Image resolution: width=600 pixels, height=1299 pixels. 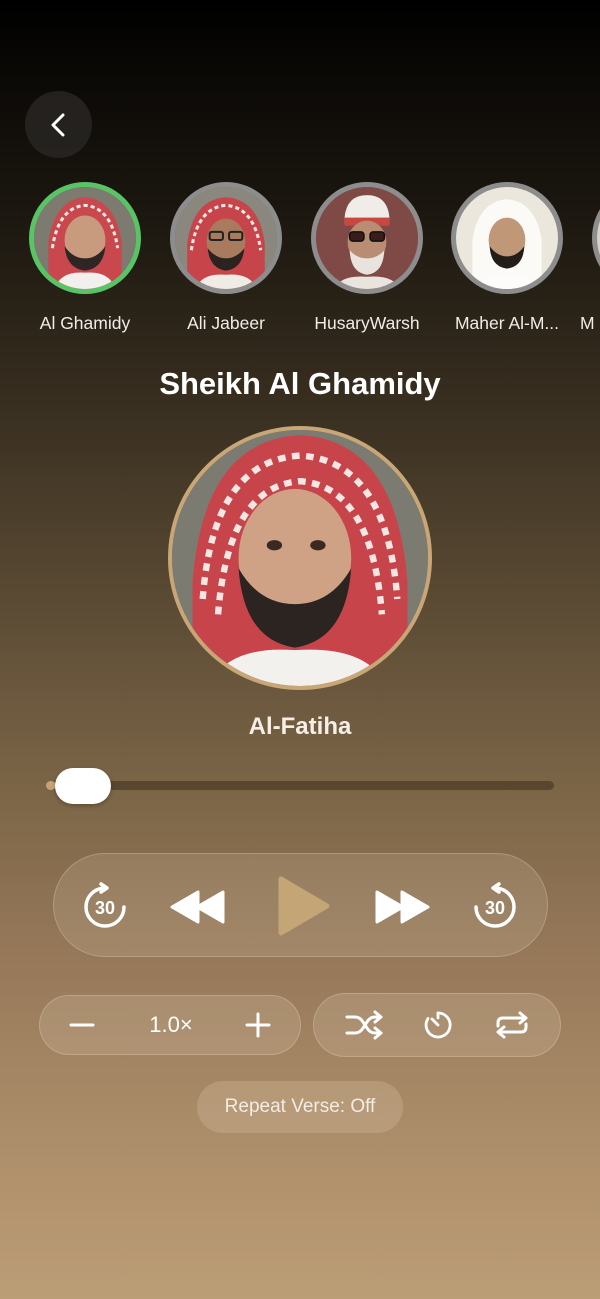 I want to click on reciter-item: Ali Jabeer, so click(x=226, y=258).